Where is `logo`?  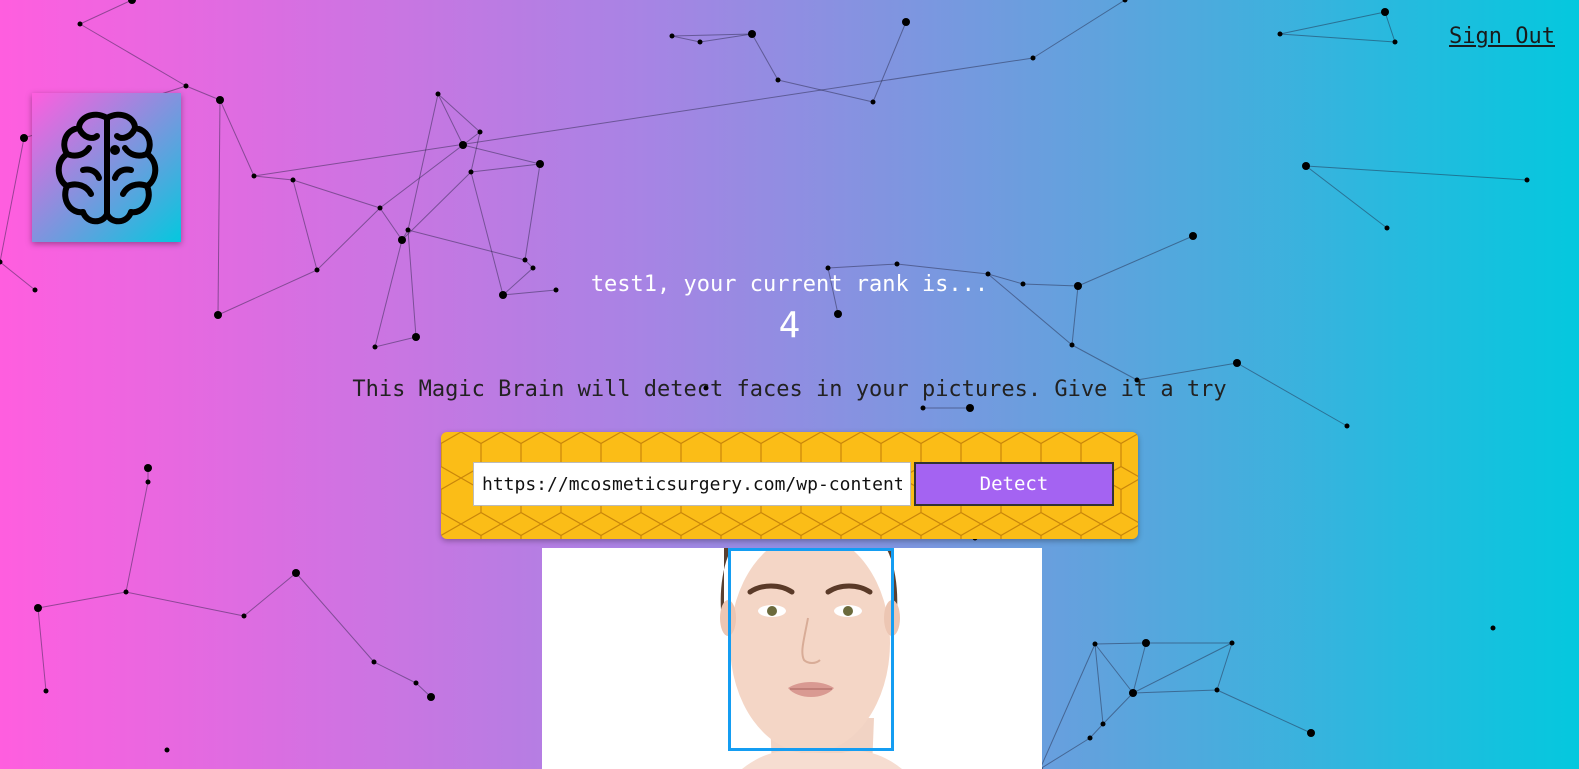 logo is located at coordinates (106, 167).